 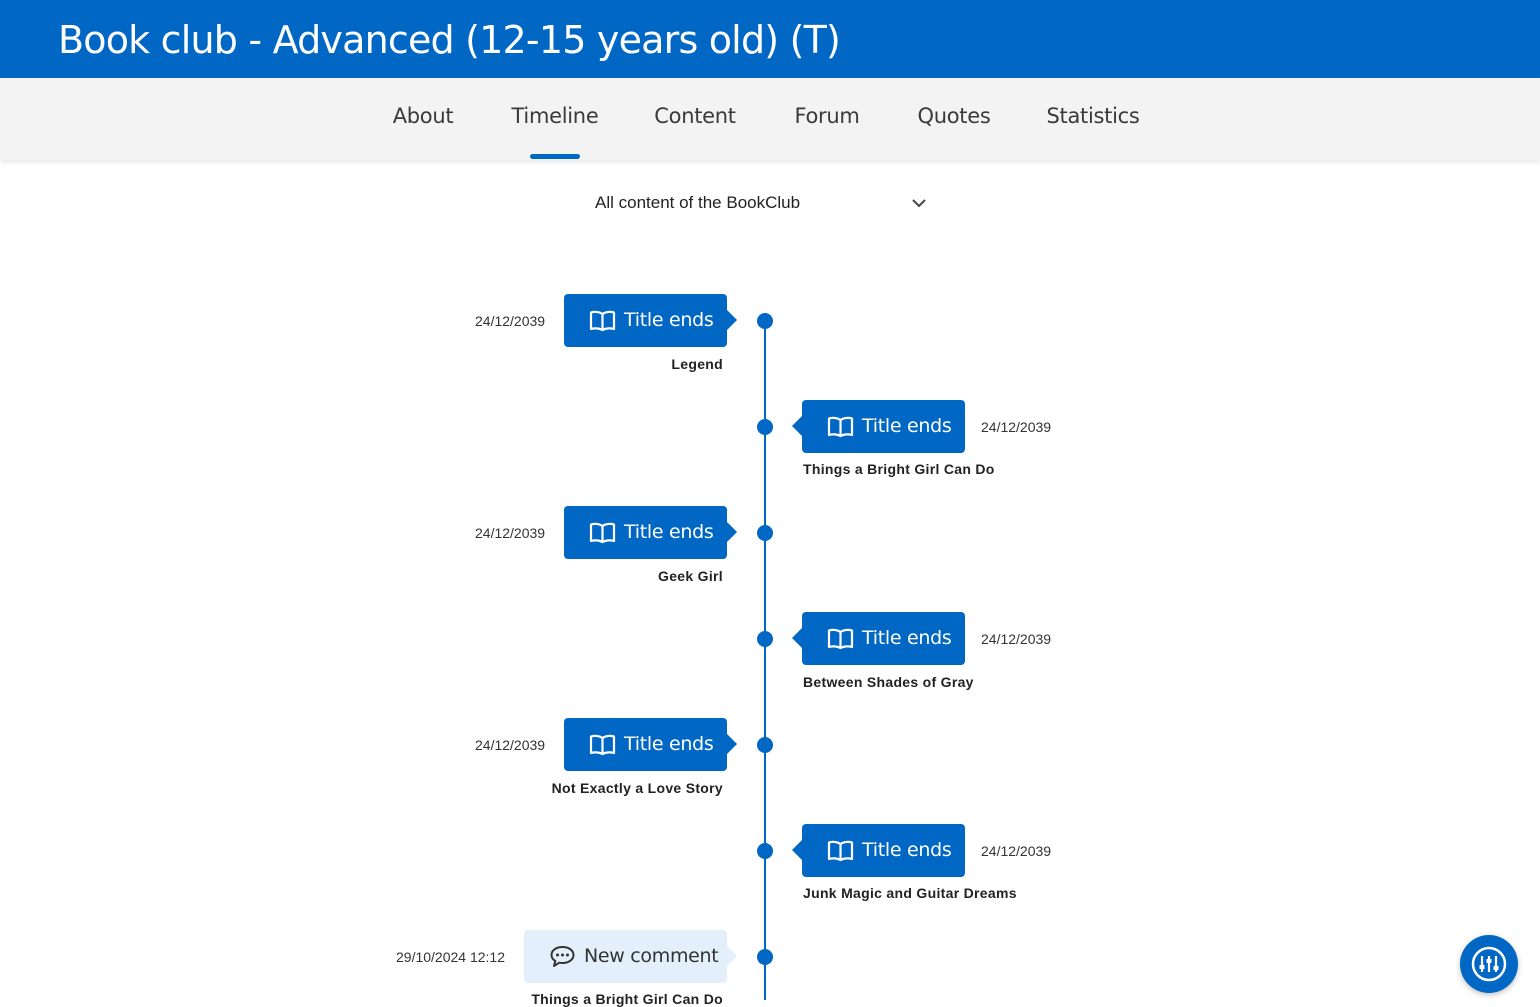 What do you see at coordinates (637, 788) in the screenshot?
I see `event-book-title: Not Exactly a Love Story` at bounding box center [637, 788].